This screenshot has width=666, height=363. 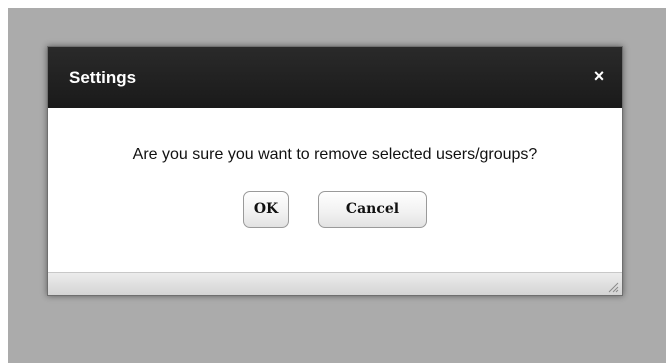 What do you see at coordinates (335, 77) in the screenshot?
I see `dialog-titlebar: Settings ×` at bounding box center [335, 77].